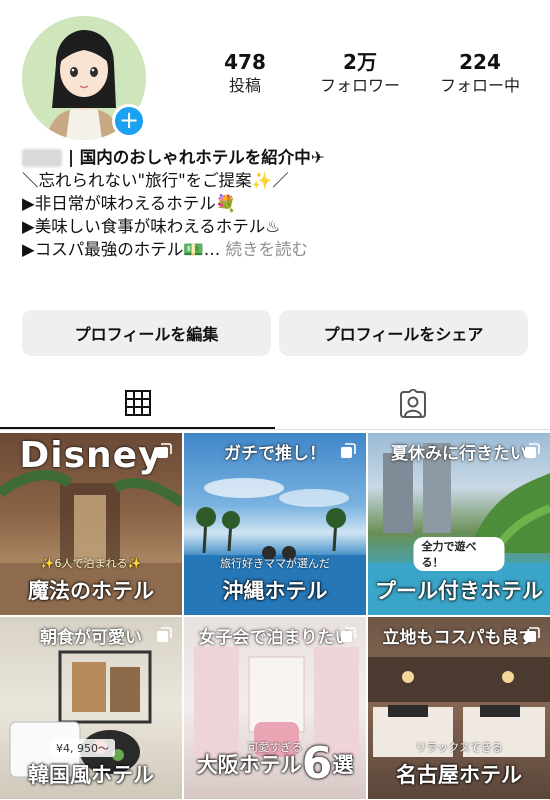 The image size is (550, 800). Describe the element at coordinates (459, 775) in the screenshot. I see `post-title-bottom: 名古屋ホテル` at that location.